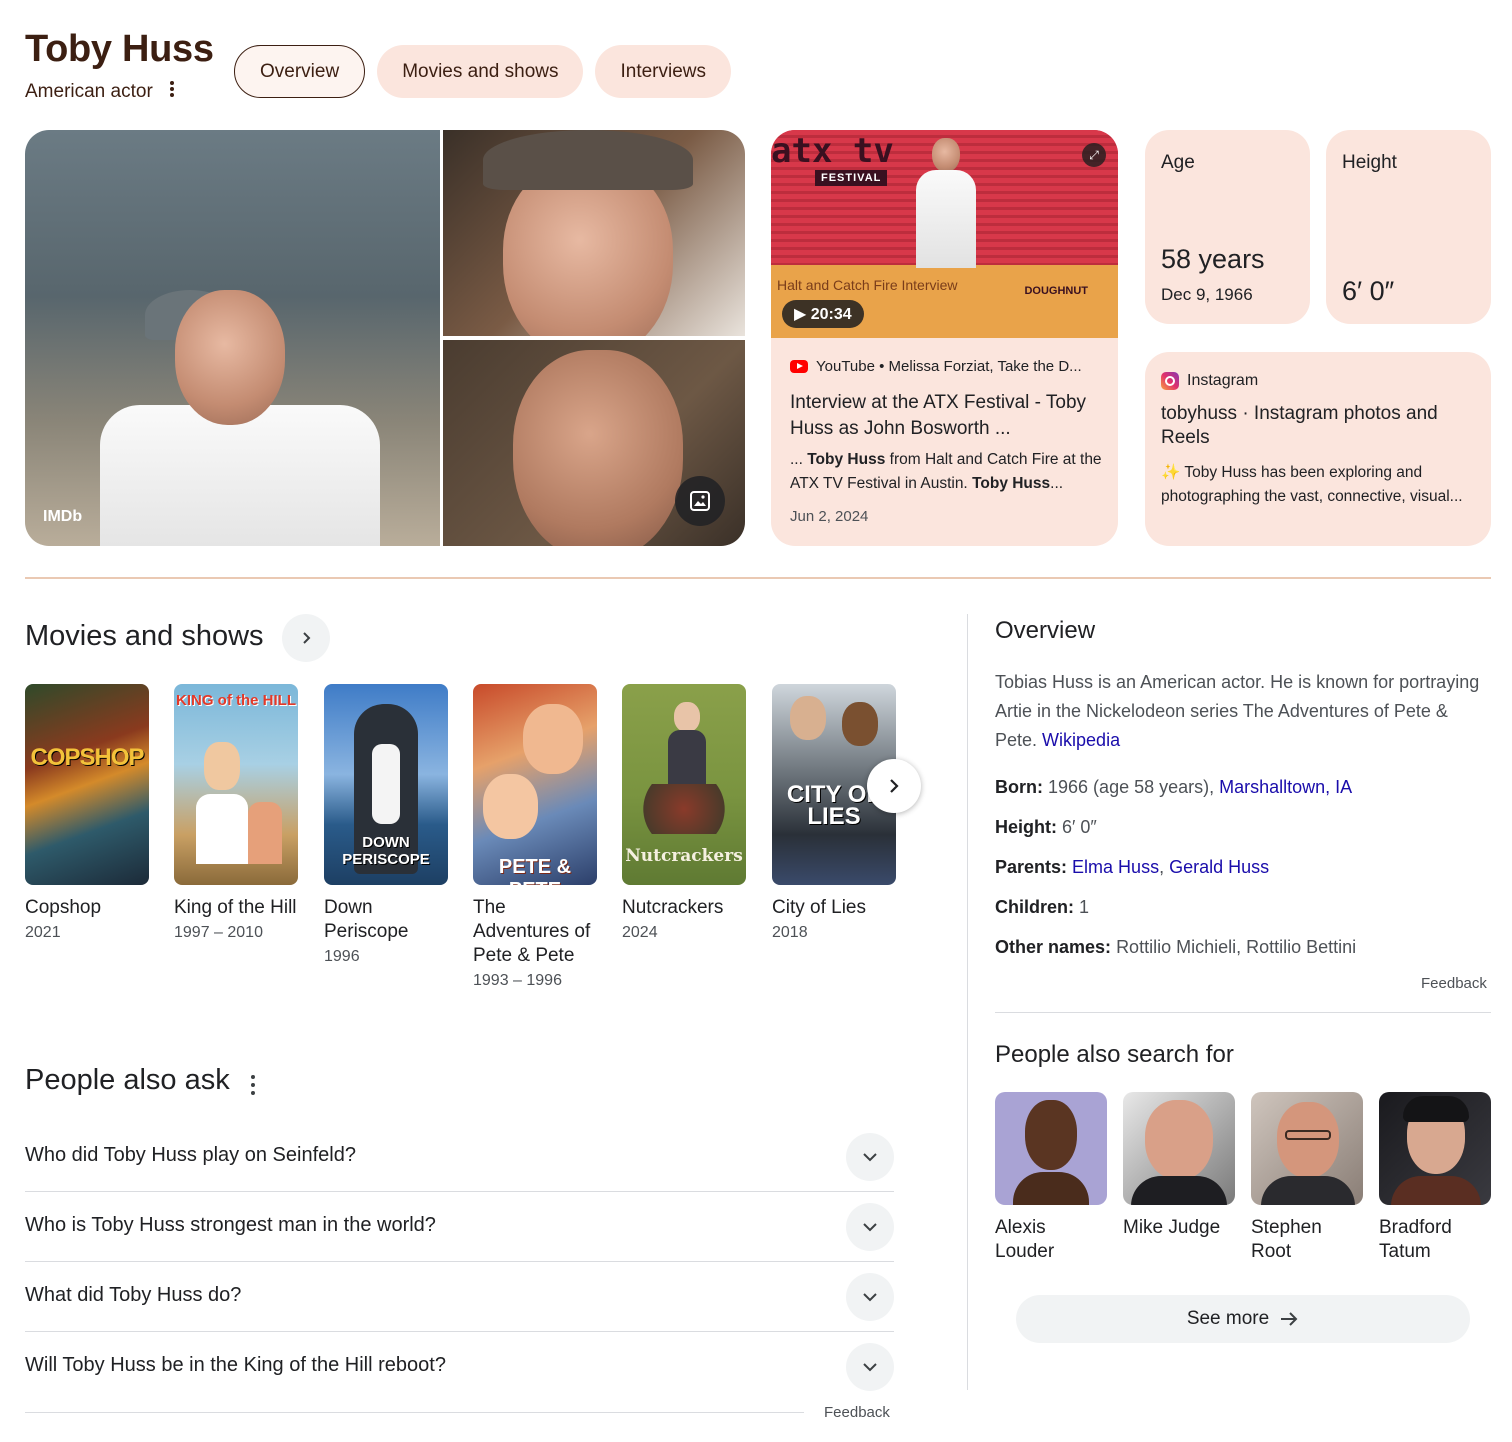  I want to click on poster-title: PETE & PETE, so click(535, 870).